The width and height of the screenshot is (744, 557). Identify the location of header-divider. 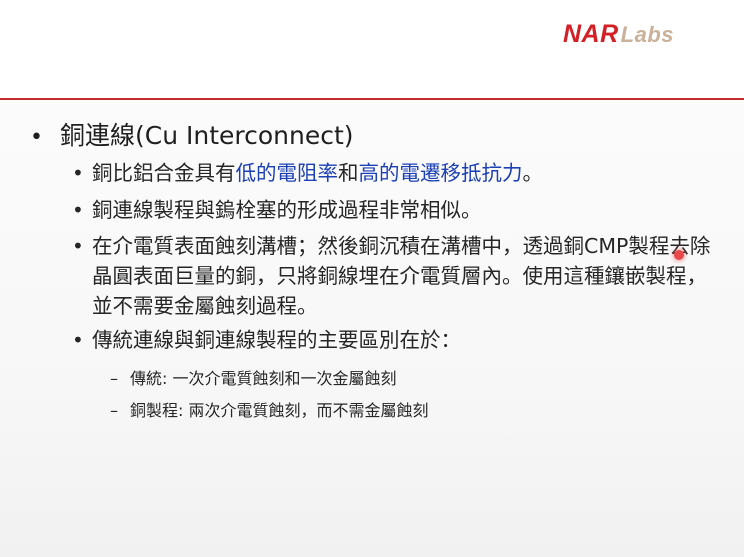
(372, 99).